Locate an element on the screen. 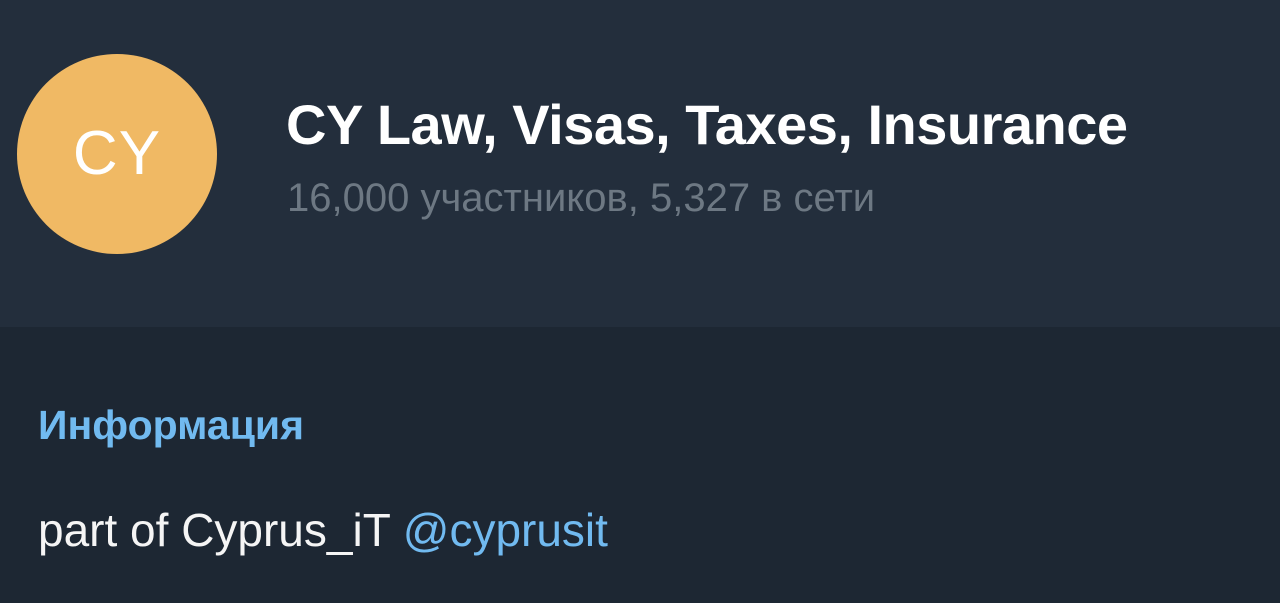 Image resolution: width=1280 pixels, height=603 pixels. info-description: part of Cyprus_iT @cyprusit is located at coordinates (323, 530).